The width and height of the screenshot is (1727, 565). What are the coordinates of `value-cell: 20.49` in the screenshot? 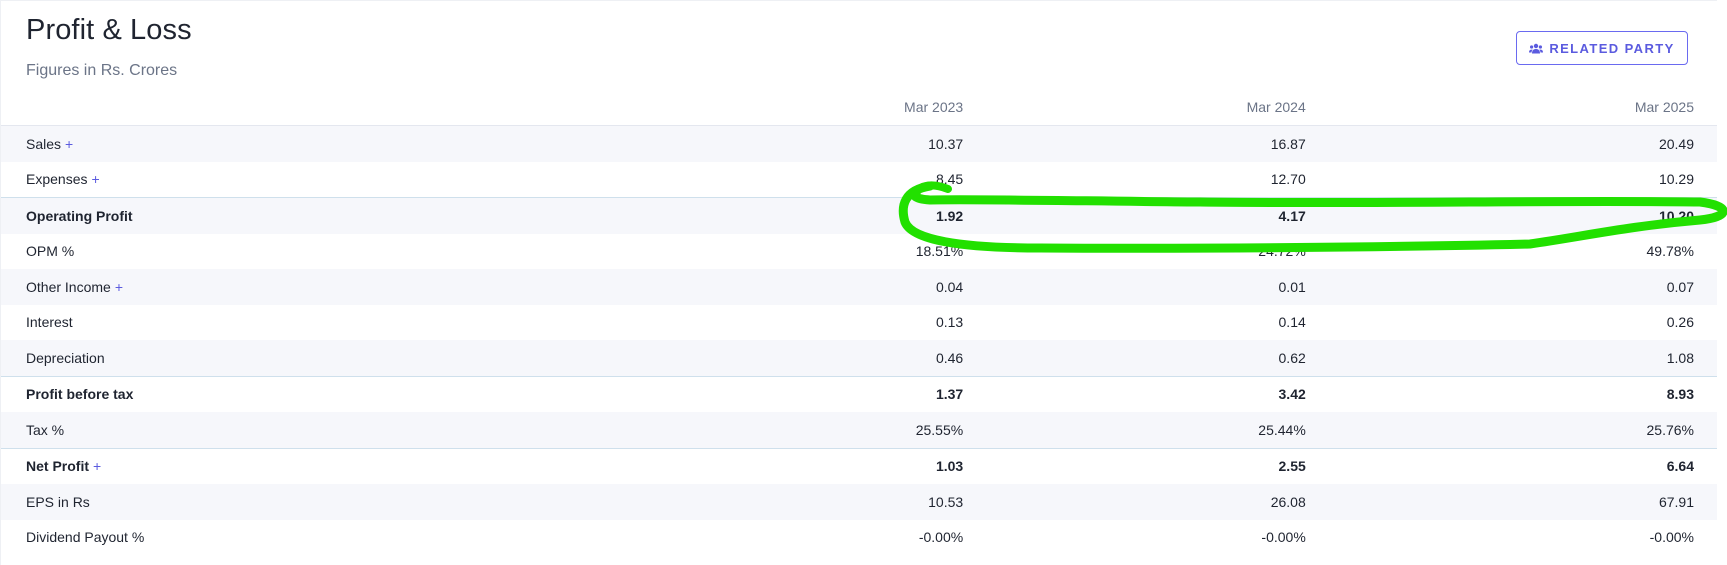 It's located at (1522, 143).